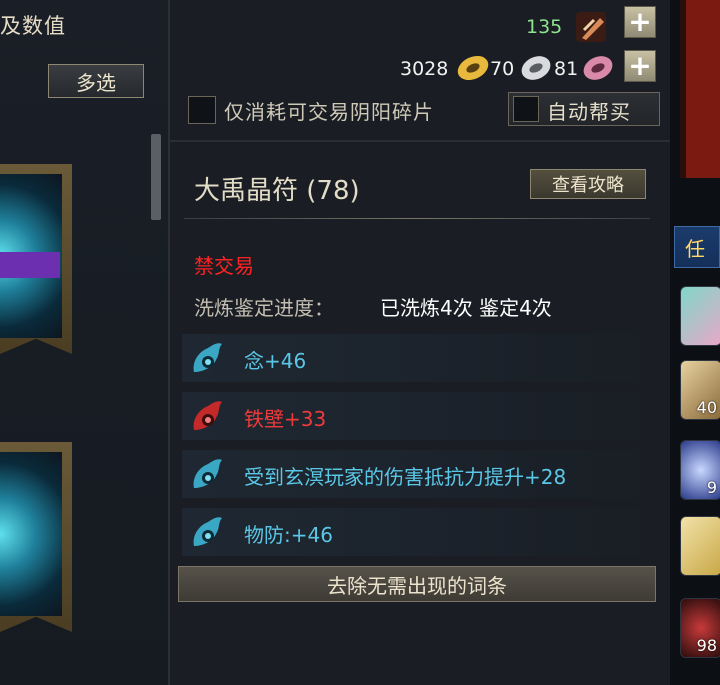  What do you see at coordinates (33, 26) in the screenshot?
I see `left-panel-title: 及数值` at bounding box center [33, 26].